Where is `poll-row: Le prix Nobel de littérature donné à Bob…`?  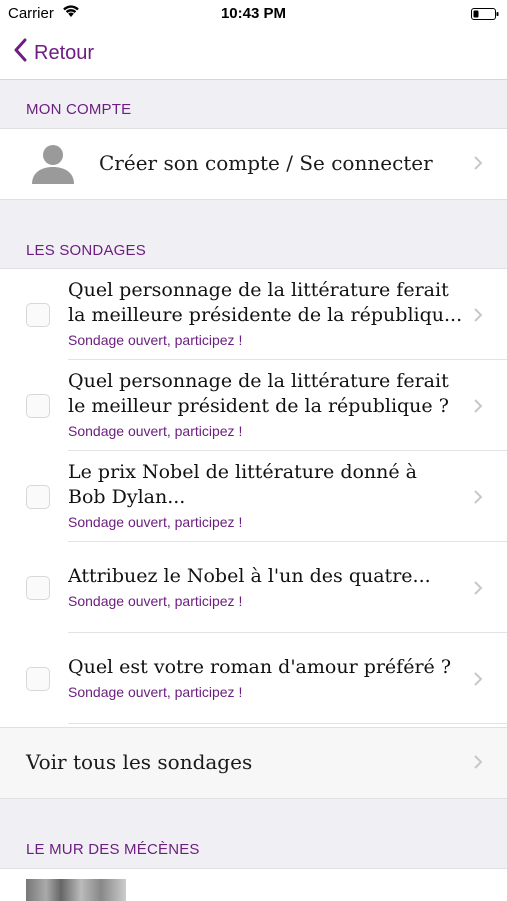 poll-row: Le prix Nobel de littérature donné à Bob… is located at coordinates (253, 496).